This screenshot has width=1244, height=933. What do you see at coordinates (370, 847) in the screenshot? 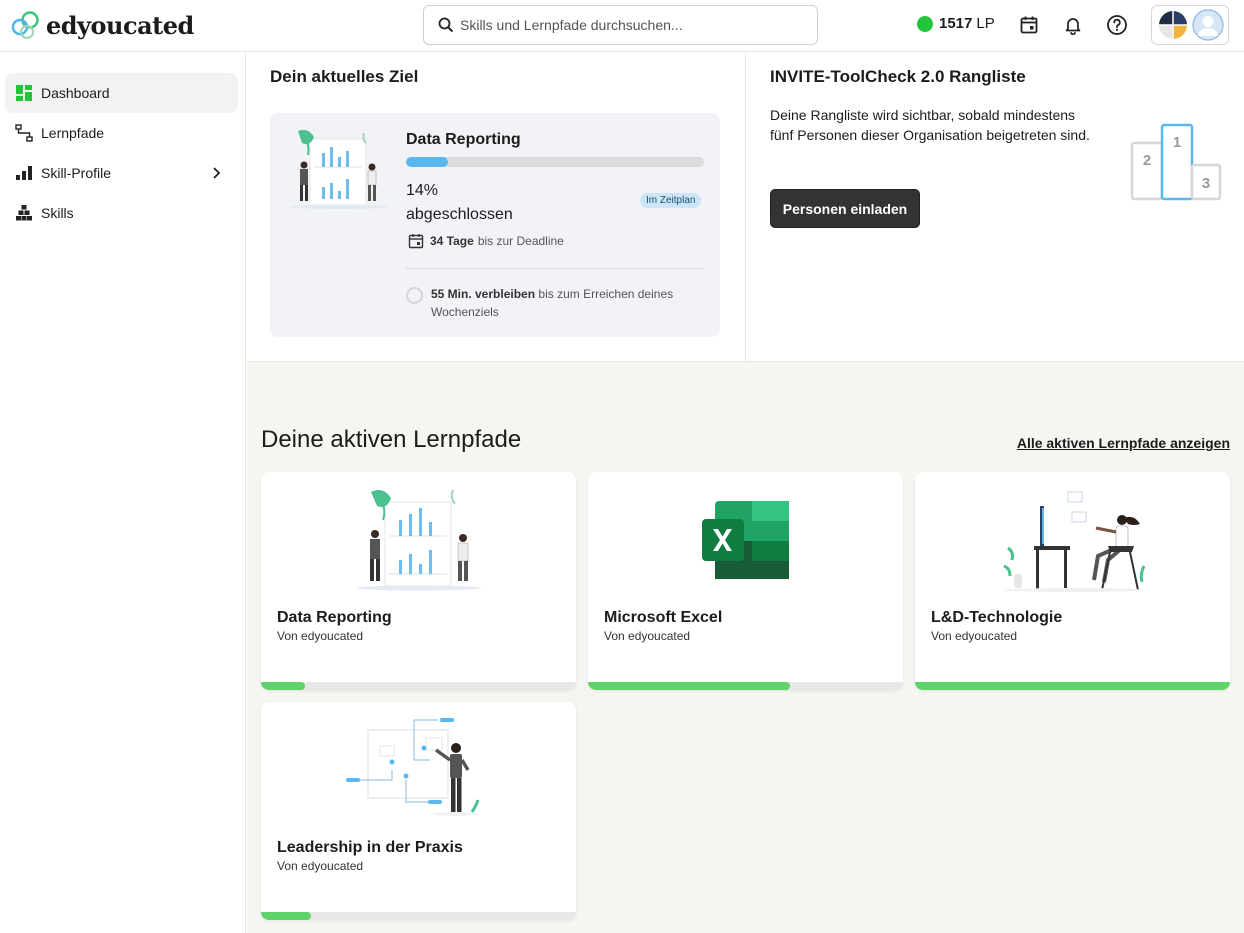
I see `card-title: Leadership in der Praxis` at bounding box center [370, 847].